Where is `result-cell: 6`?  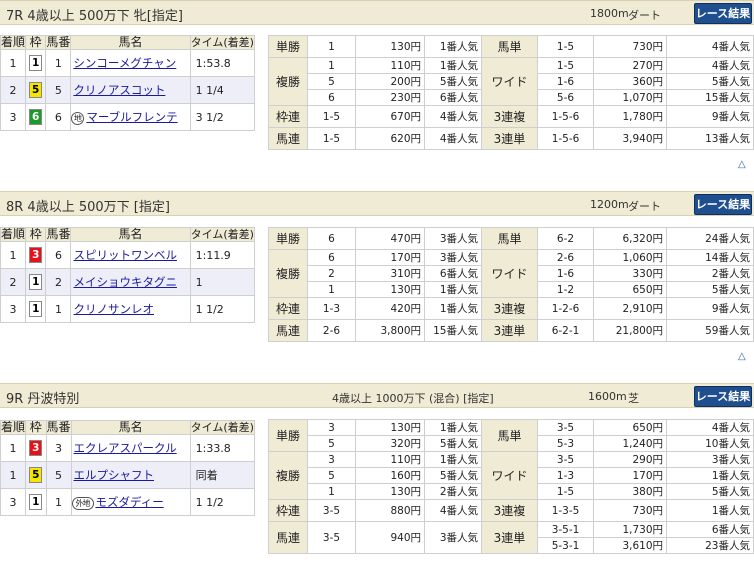 result-cell: 6 is located at coordinates (58, 255).